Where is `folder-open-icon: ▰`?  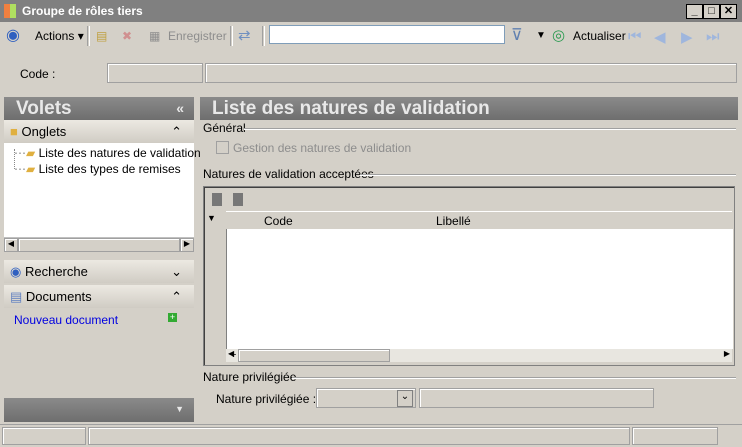
folder-open-icon: ▰ is located at coordinates (31, 153).